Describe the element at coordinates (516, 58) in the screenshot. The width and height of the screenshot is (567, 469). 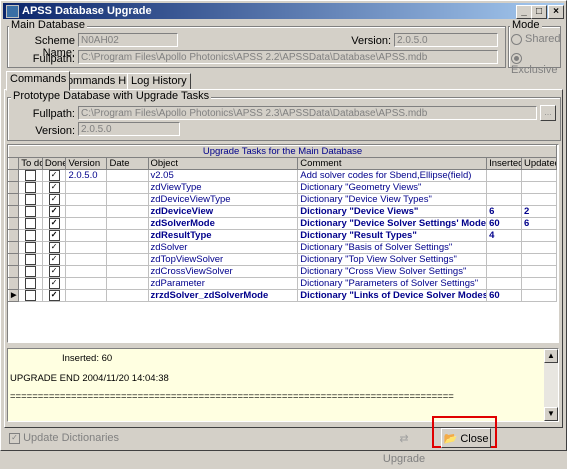
I see `radio-selected-icon` at that location.